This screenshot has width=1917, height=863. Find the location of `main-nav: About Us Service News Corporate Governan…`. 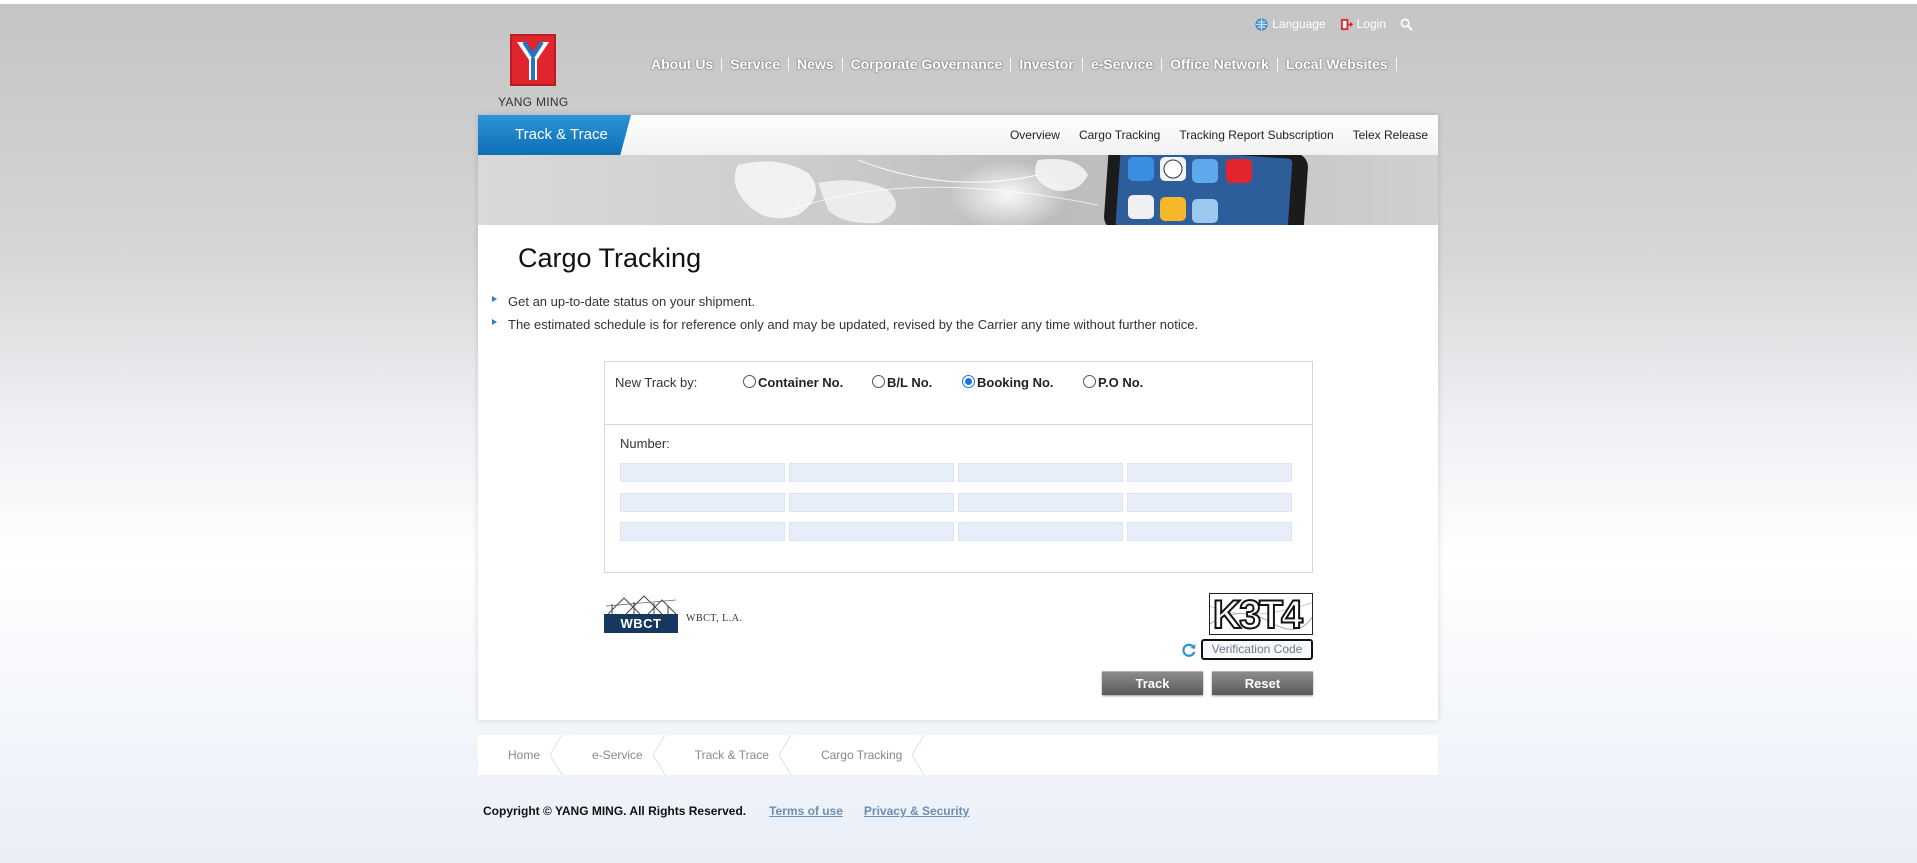

main-nav: About Us Service News Corporate Governan… is located at coordinates (1020, 64).